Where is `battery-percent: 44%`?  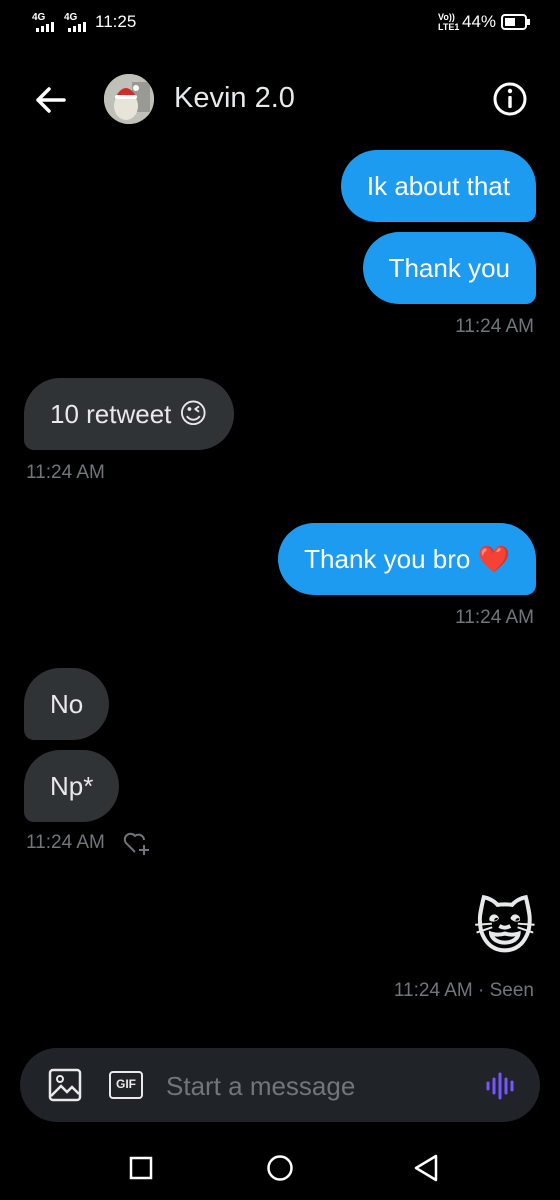
battery-percent: 44% is located at coordinates (479, 21).